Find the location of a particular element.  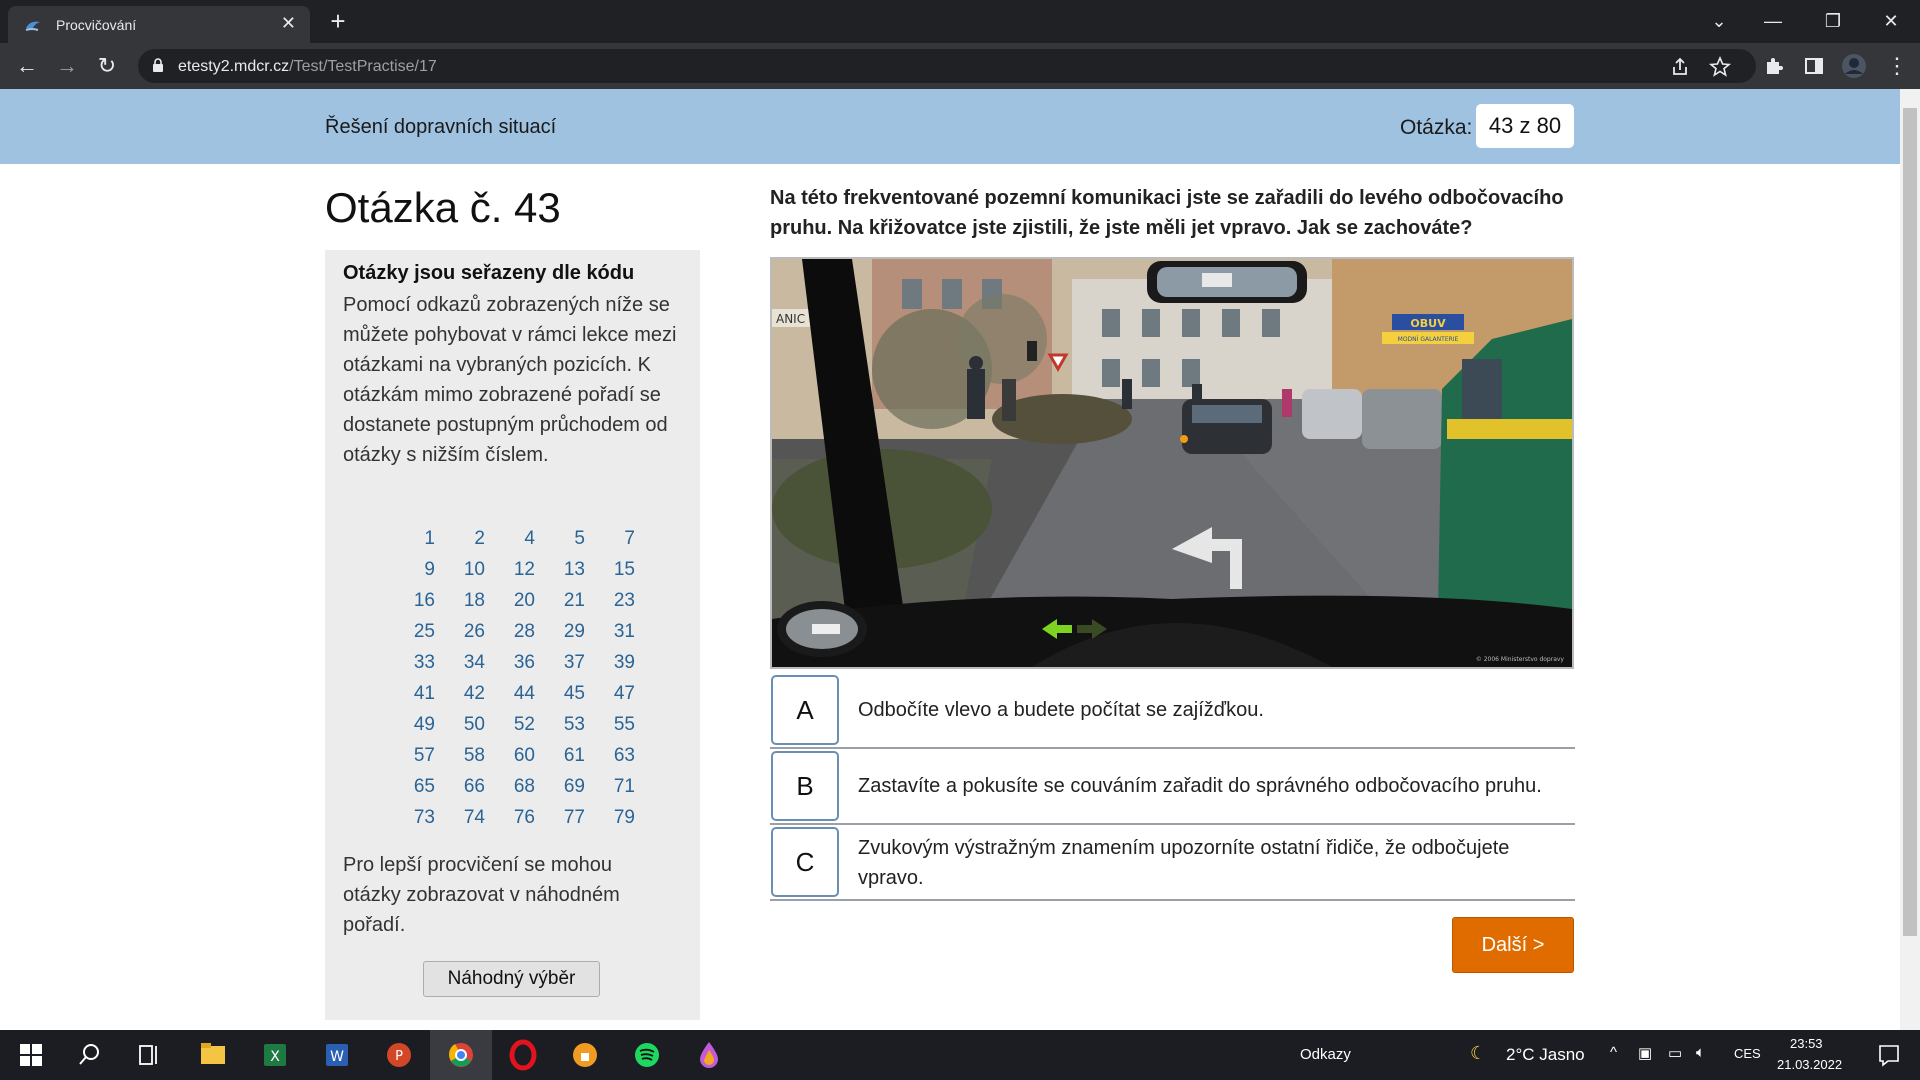

question-number-link: 25 is located at coordinates (410, 636).